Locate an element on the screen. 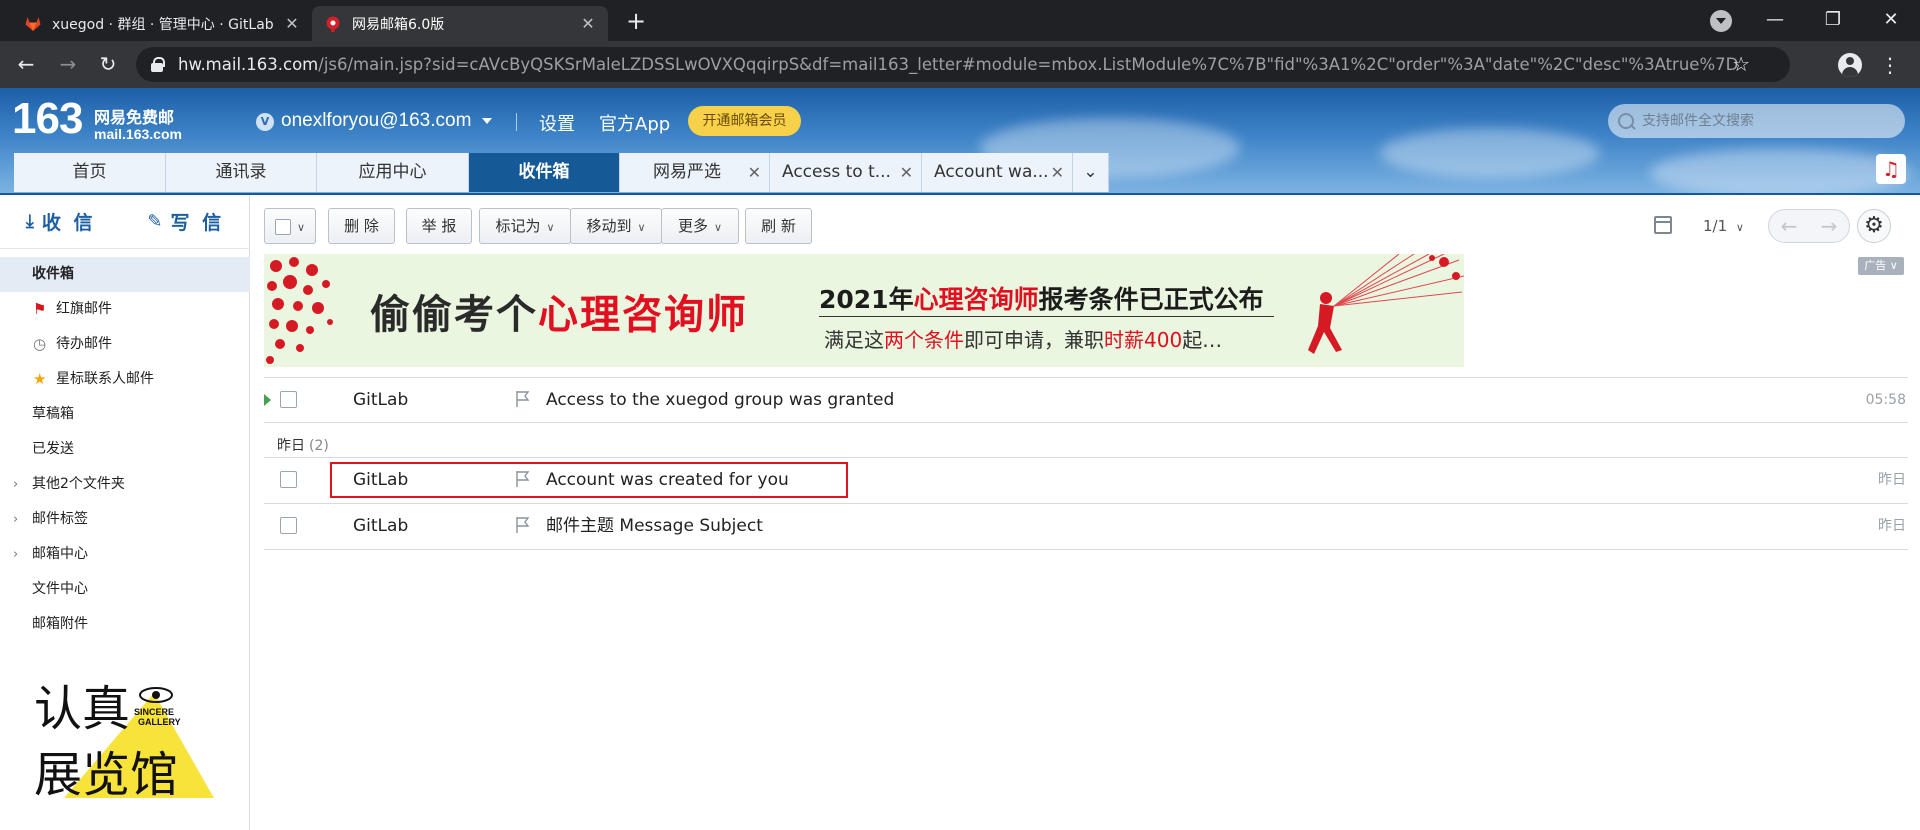 The image size is (1920, 830). ad-rule is located at coordinates (1046, 316).